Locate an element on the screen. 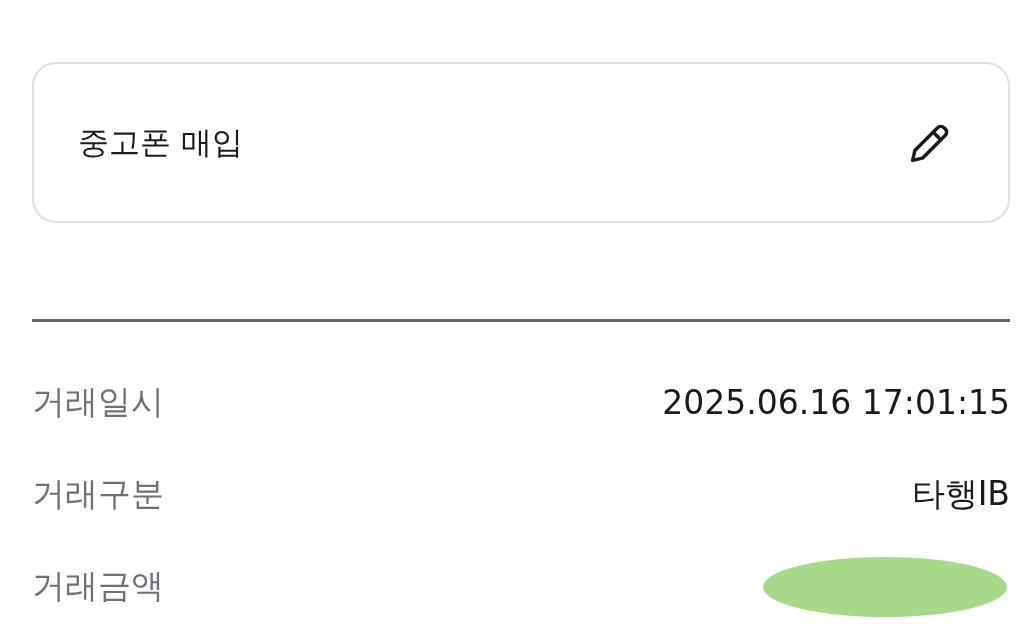  detail-label: 거래일시 is located at coordinates (98, 401).